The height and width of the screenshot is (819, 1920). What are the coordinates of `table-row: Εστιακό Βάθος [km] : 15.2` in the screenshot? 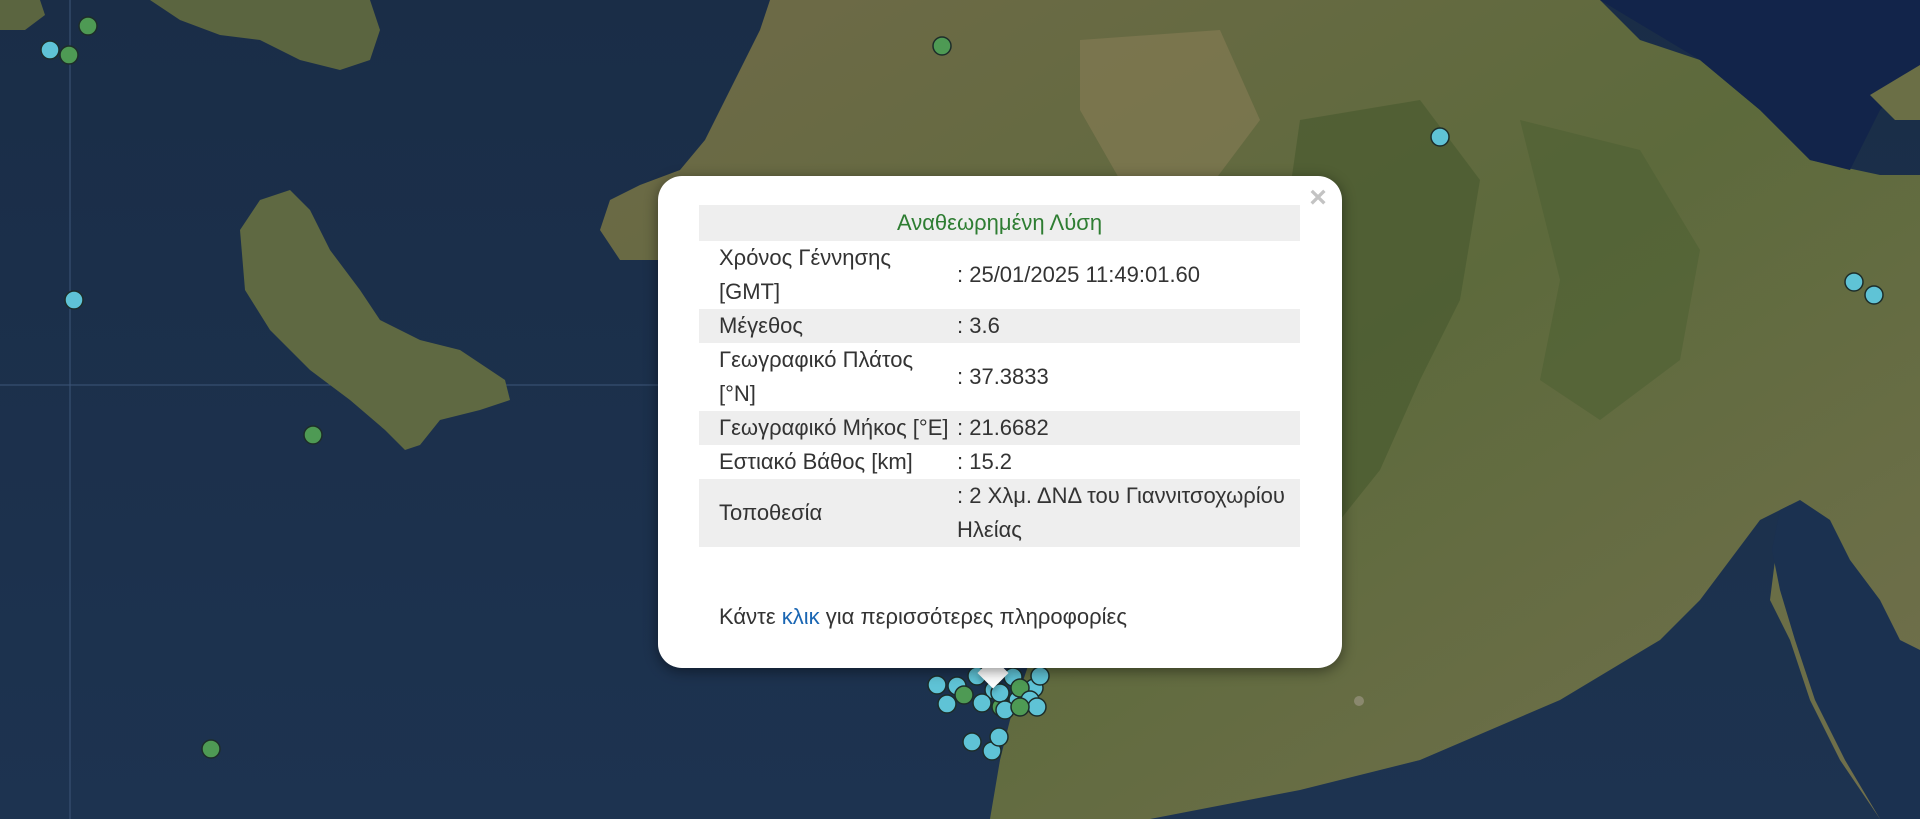 It's located at (999, 462).